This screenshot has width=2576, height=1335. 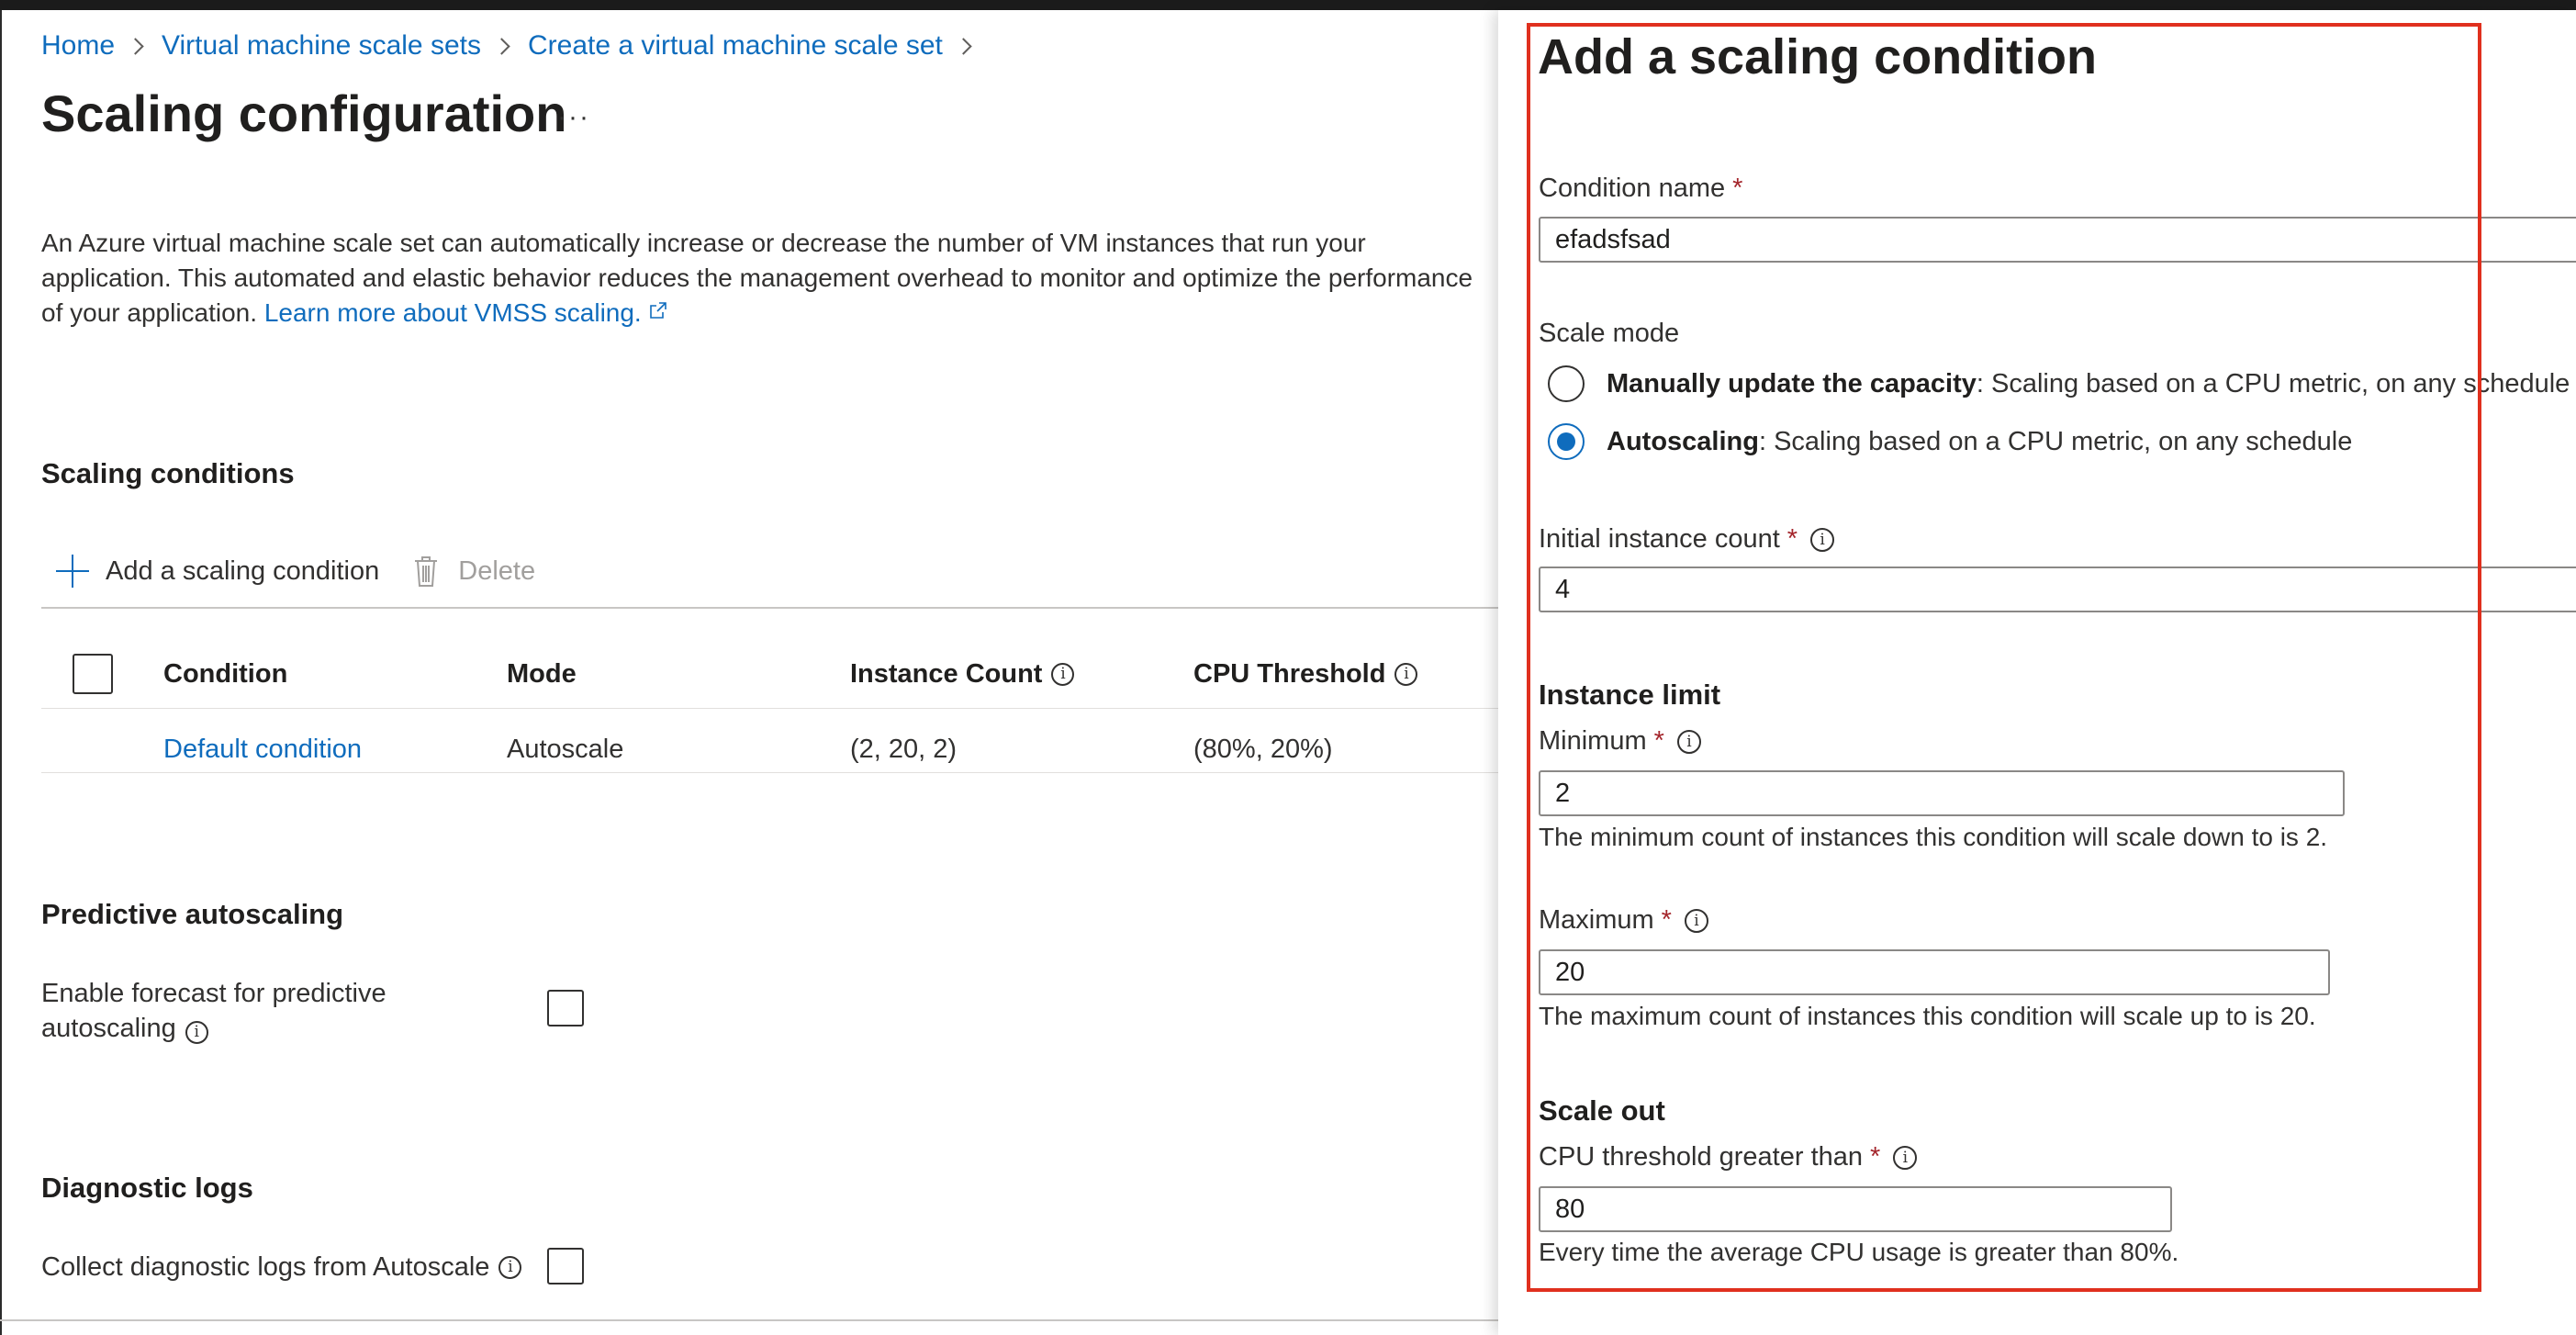 I want to click on diagnostic-checkbox, so click(x=565, y=1266).